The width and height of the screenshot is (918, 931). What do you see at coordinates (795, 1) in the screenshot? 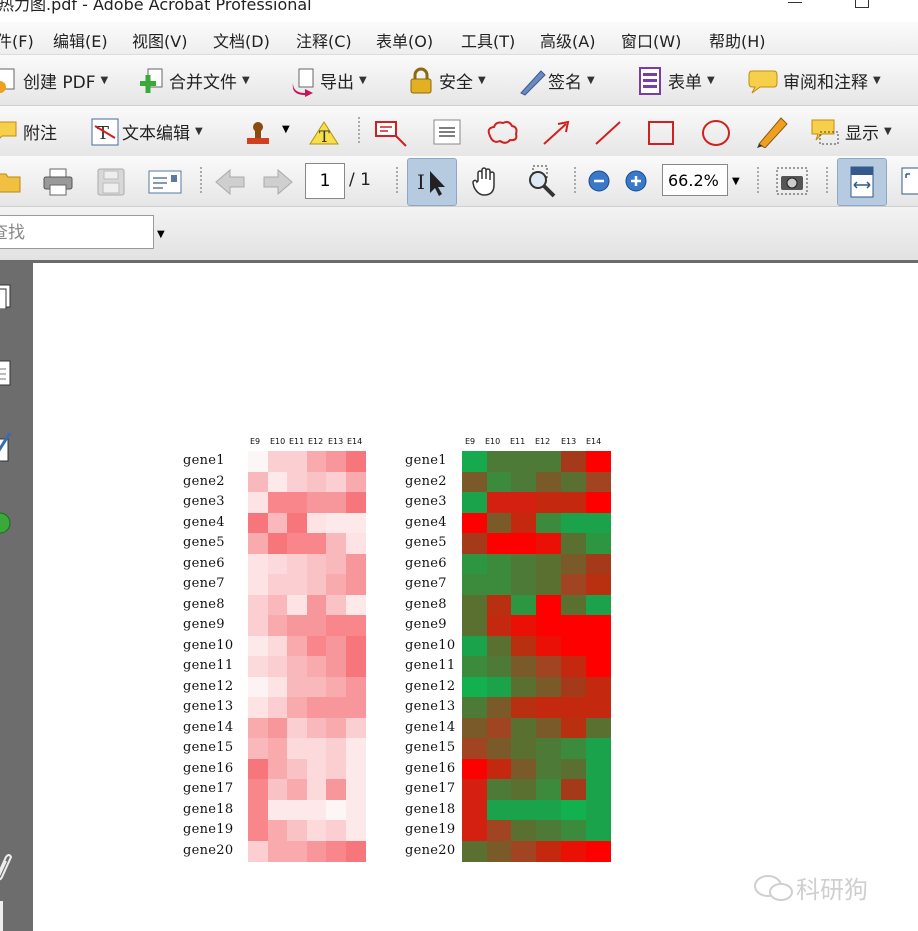
I see `minimize-button` at bounding box center [795, 1].